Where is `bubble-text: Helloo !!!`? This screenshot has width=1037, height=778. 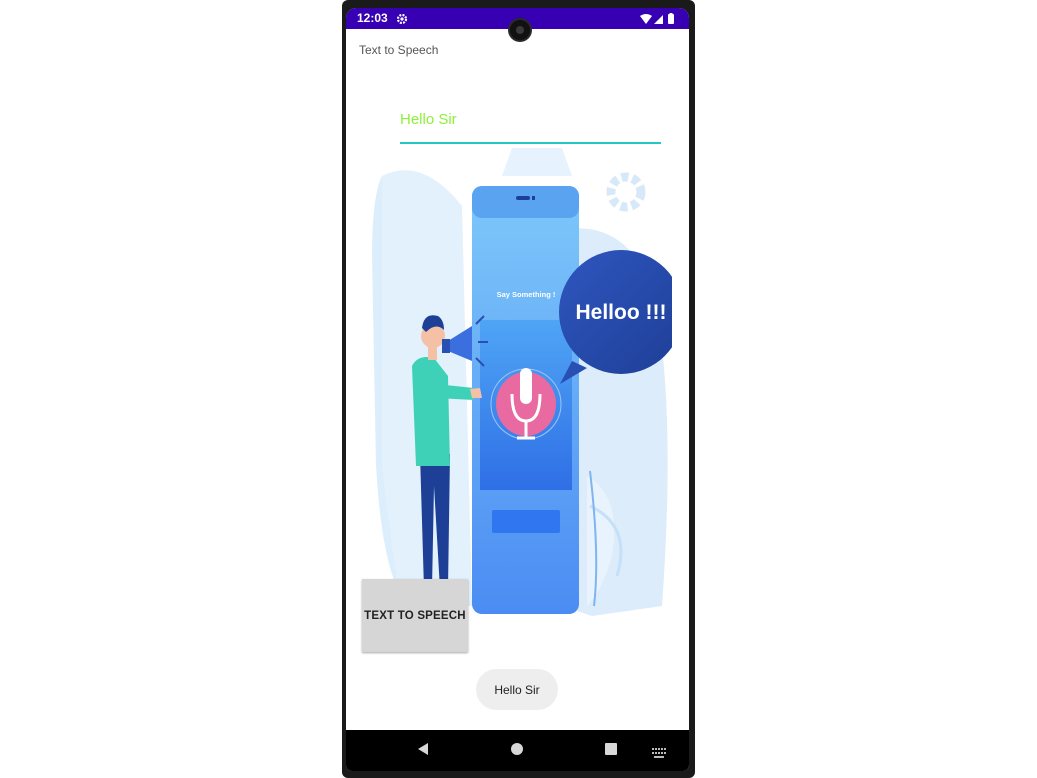 bubble-text: Helloo !!! is located at coordinates (621, 312).